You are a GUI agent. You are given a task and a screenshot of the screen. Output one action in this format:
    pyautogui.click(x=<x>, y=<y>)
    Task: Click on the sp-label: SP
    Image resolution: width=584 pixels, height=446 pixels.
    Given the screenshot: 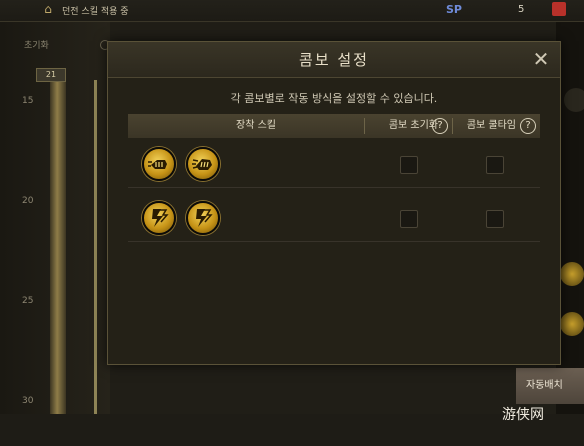 What is the action you would take?
    pyautogui.click(x=454, y=9)
    